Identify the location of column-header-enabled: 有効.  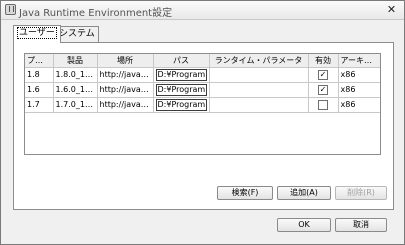
(323, 61).